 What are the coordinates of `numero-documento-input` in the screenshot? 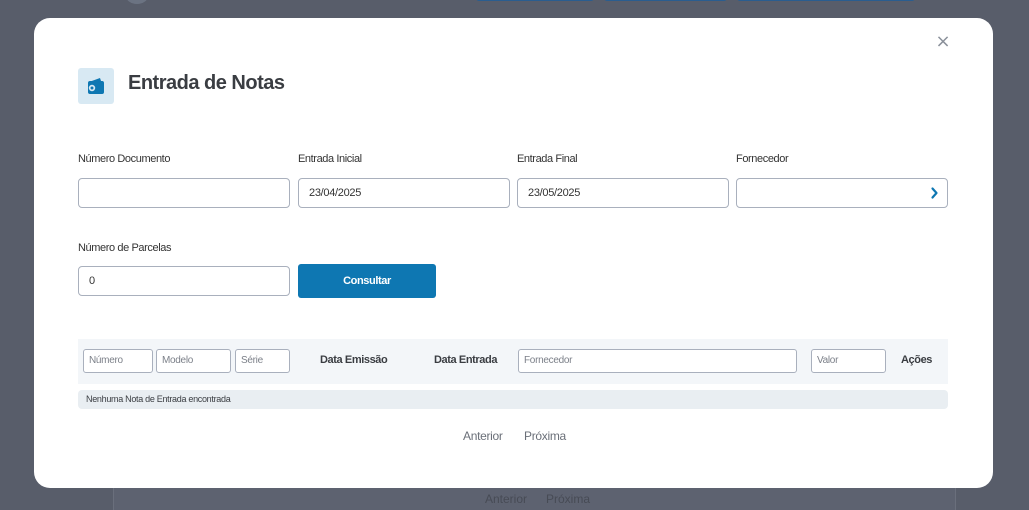 It's located at (184, 193).